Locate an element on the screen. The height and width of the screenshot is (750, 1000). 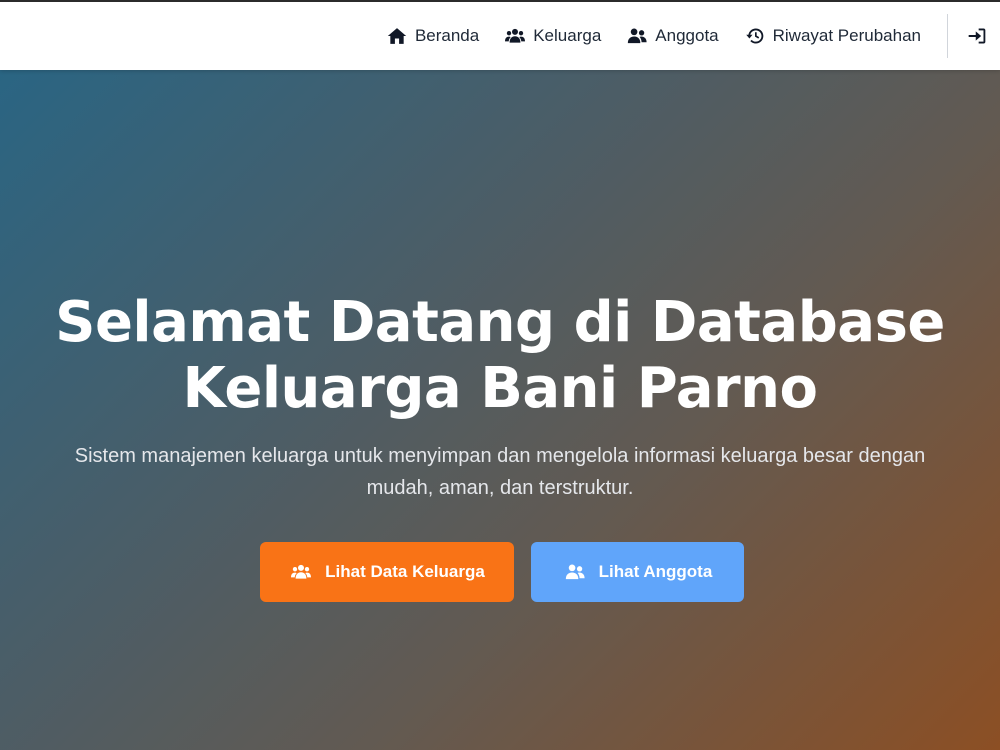
view-members-label: Lihat Anggota is located at coordinates (655, 571).